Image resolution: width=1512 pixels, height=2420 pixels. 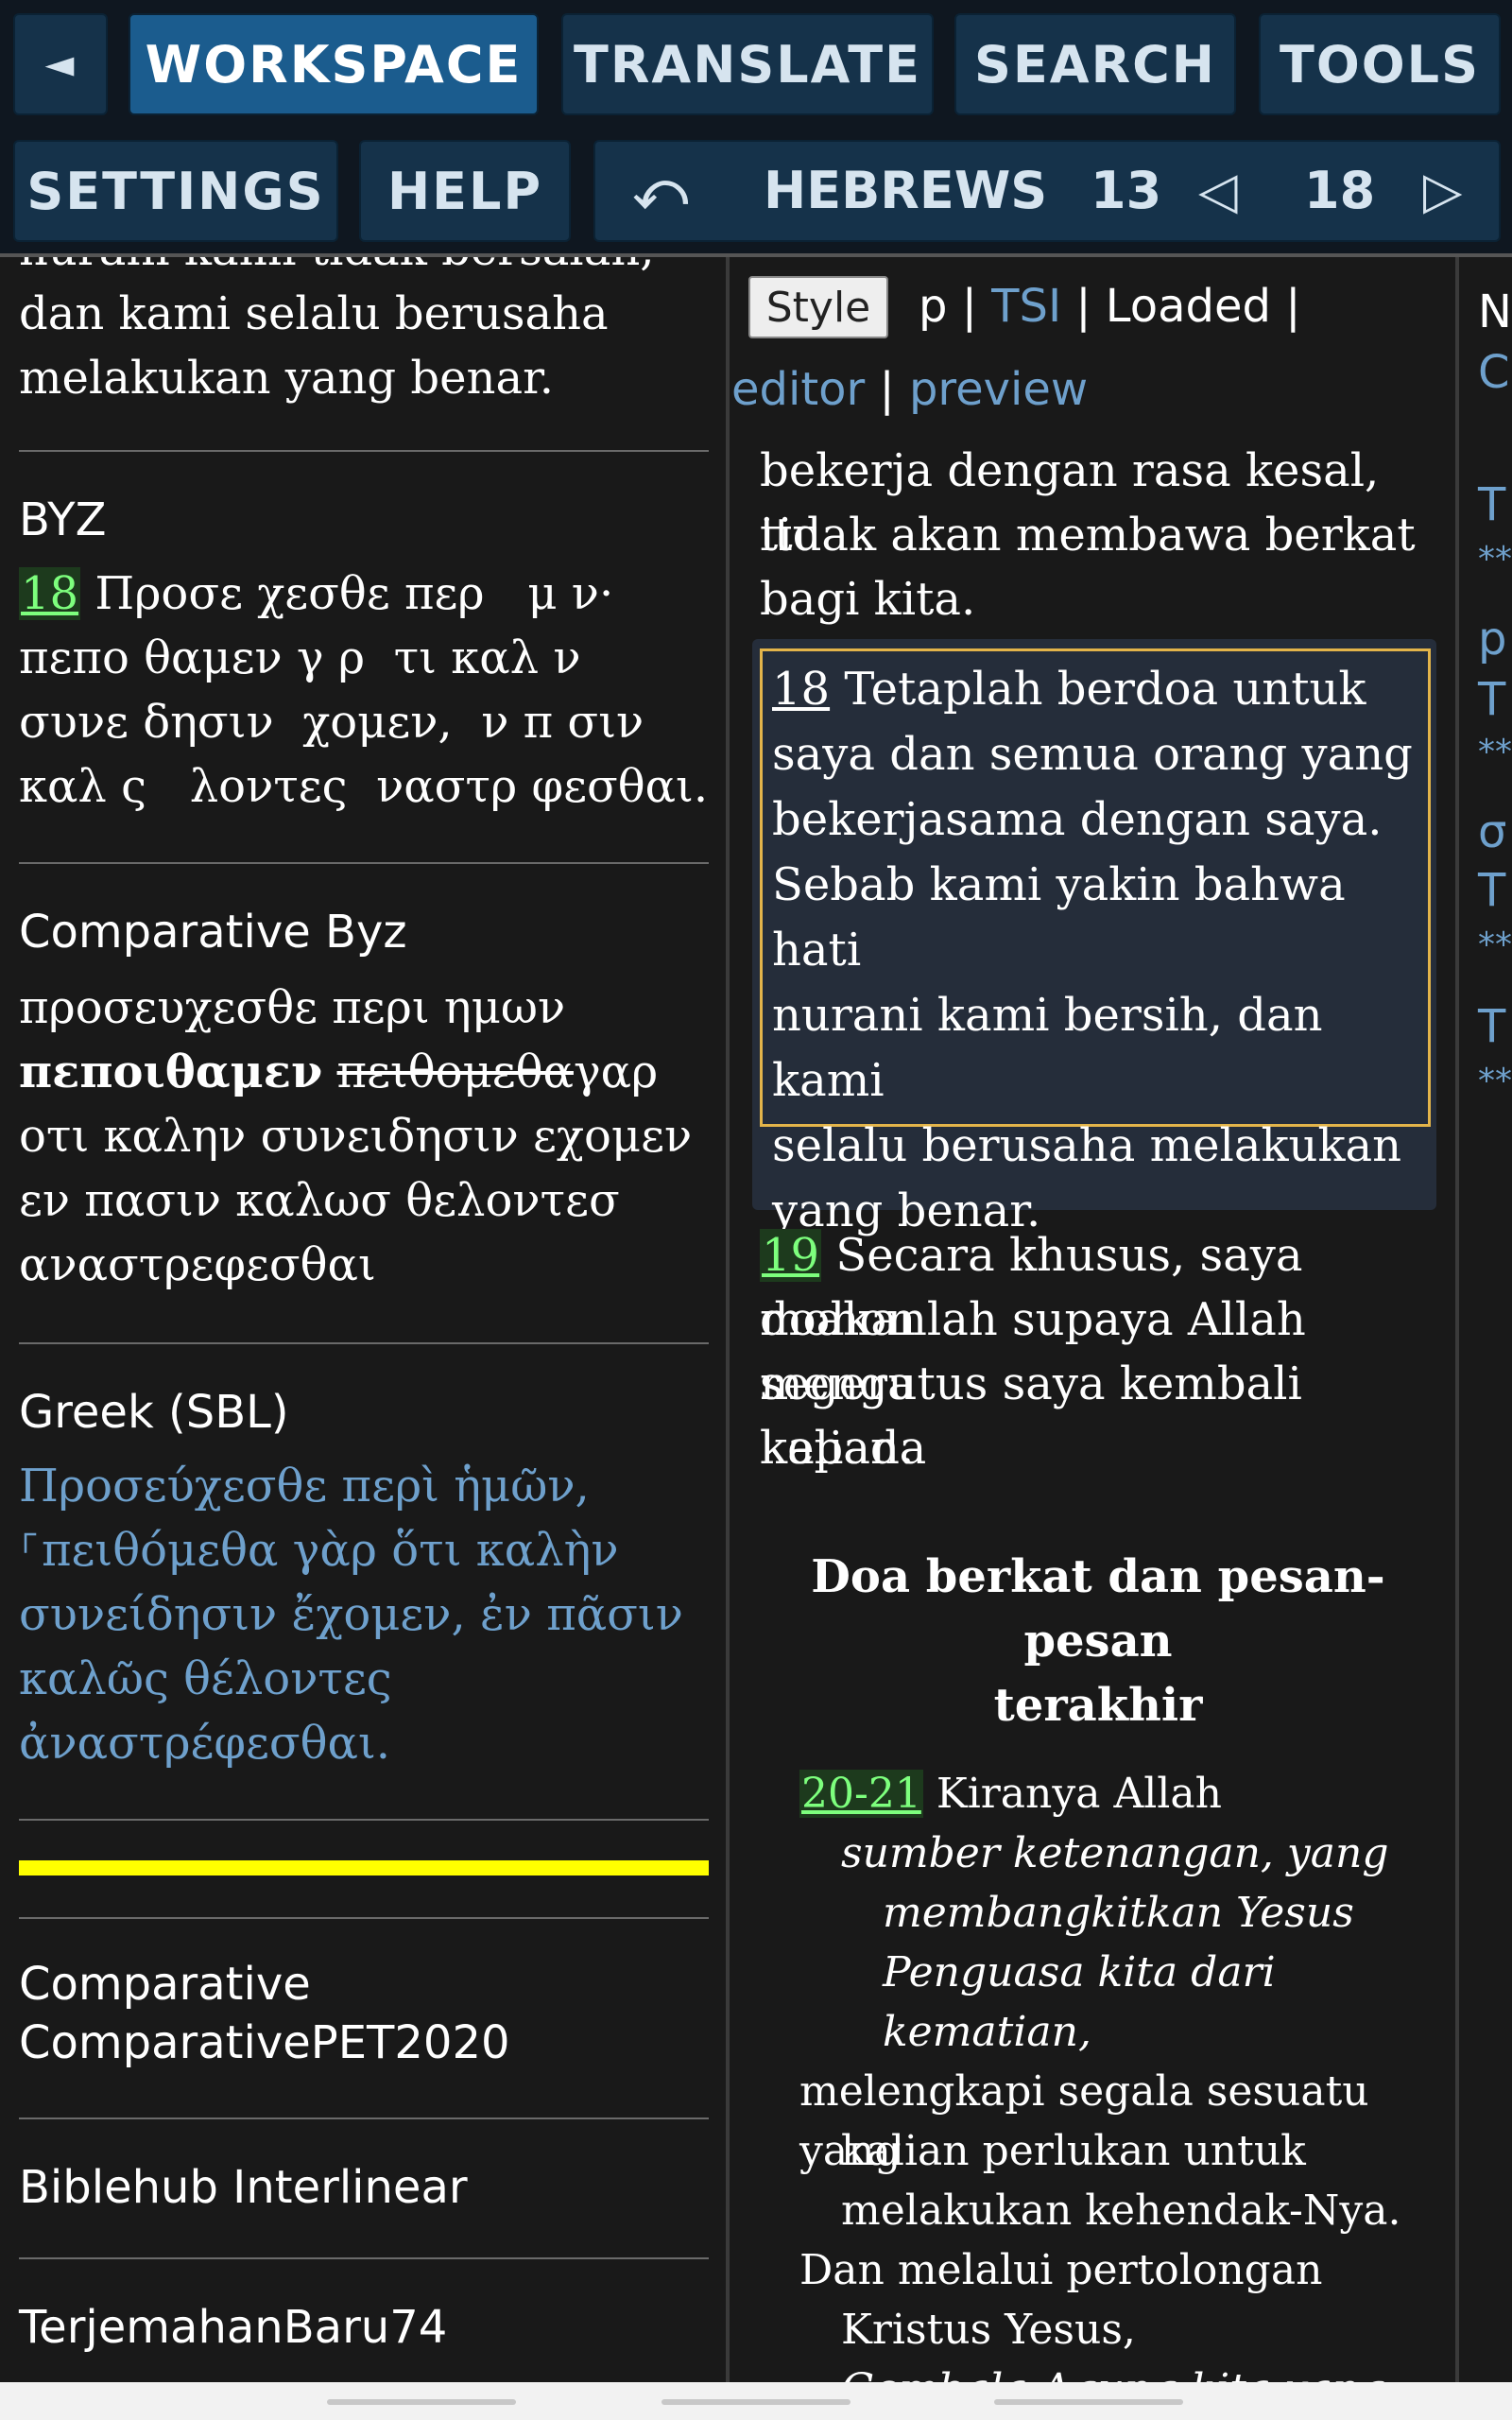 What do you see at coordinates (1088, 535) in the screenshot?
I see `verse-17-line: tidak akan membawa berkat` at bounding box center [1088, 535].